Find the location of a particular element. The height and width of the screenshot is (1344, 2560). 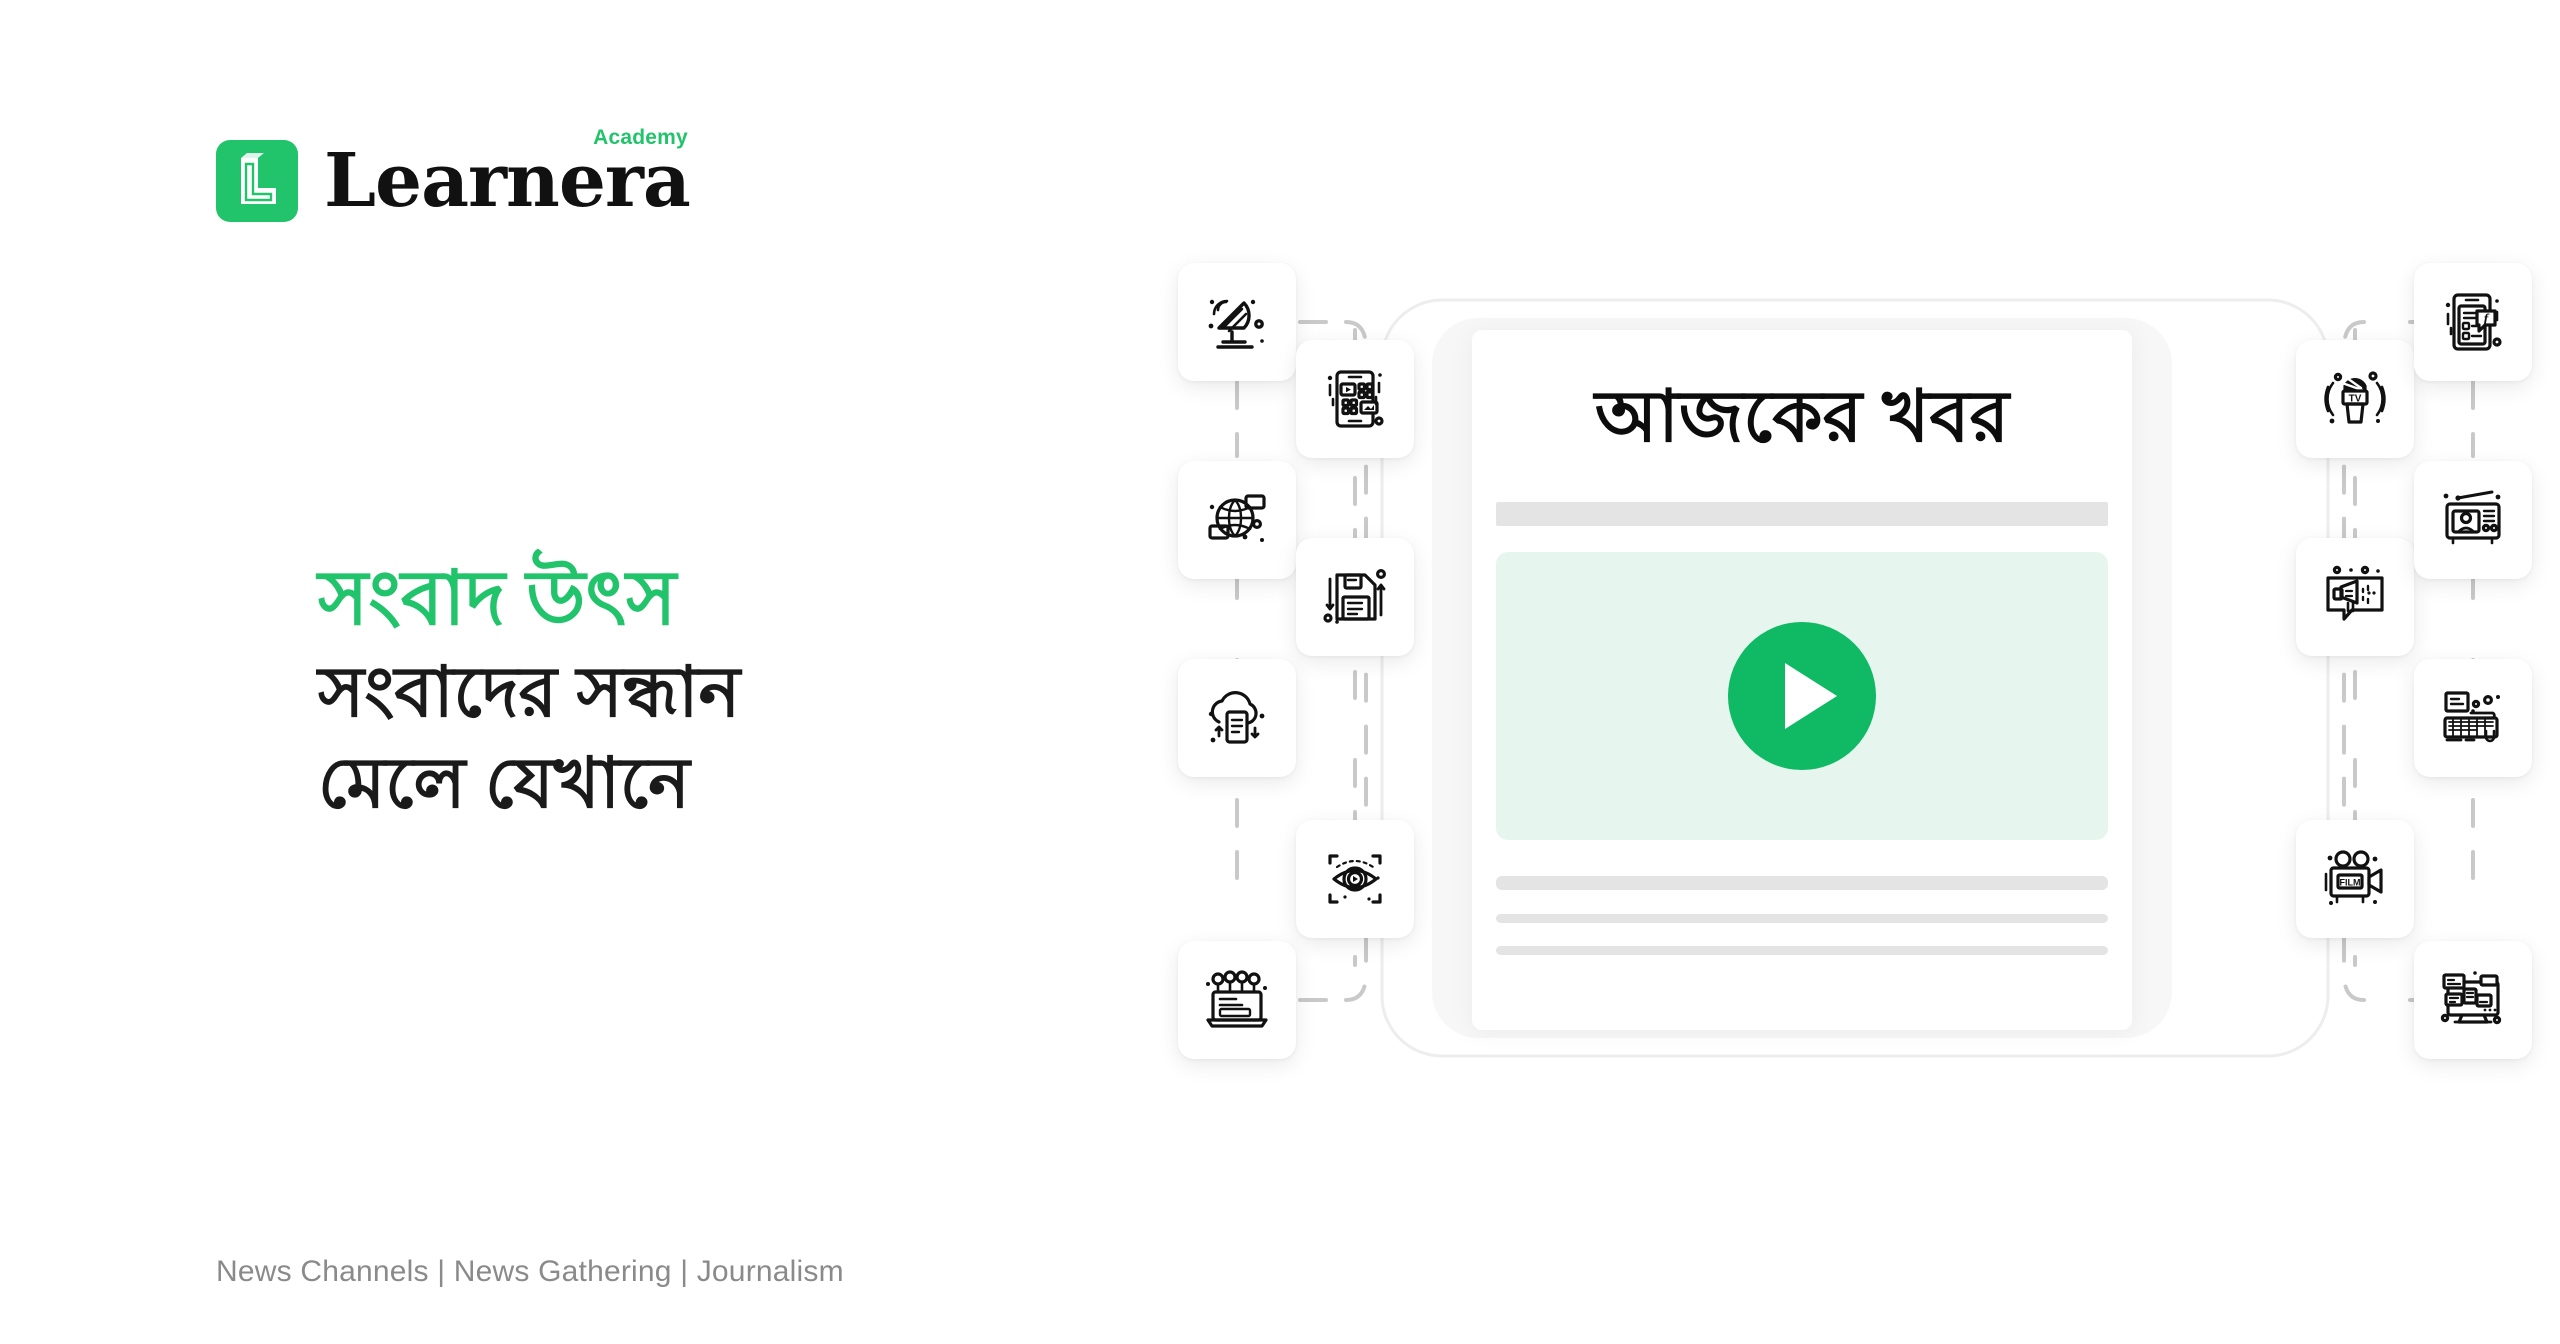

play-button-icon is located at coordinates (1802, 696).